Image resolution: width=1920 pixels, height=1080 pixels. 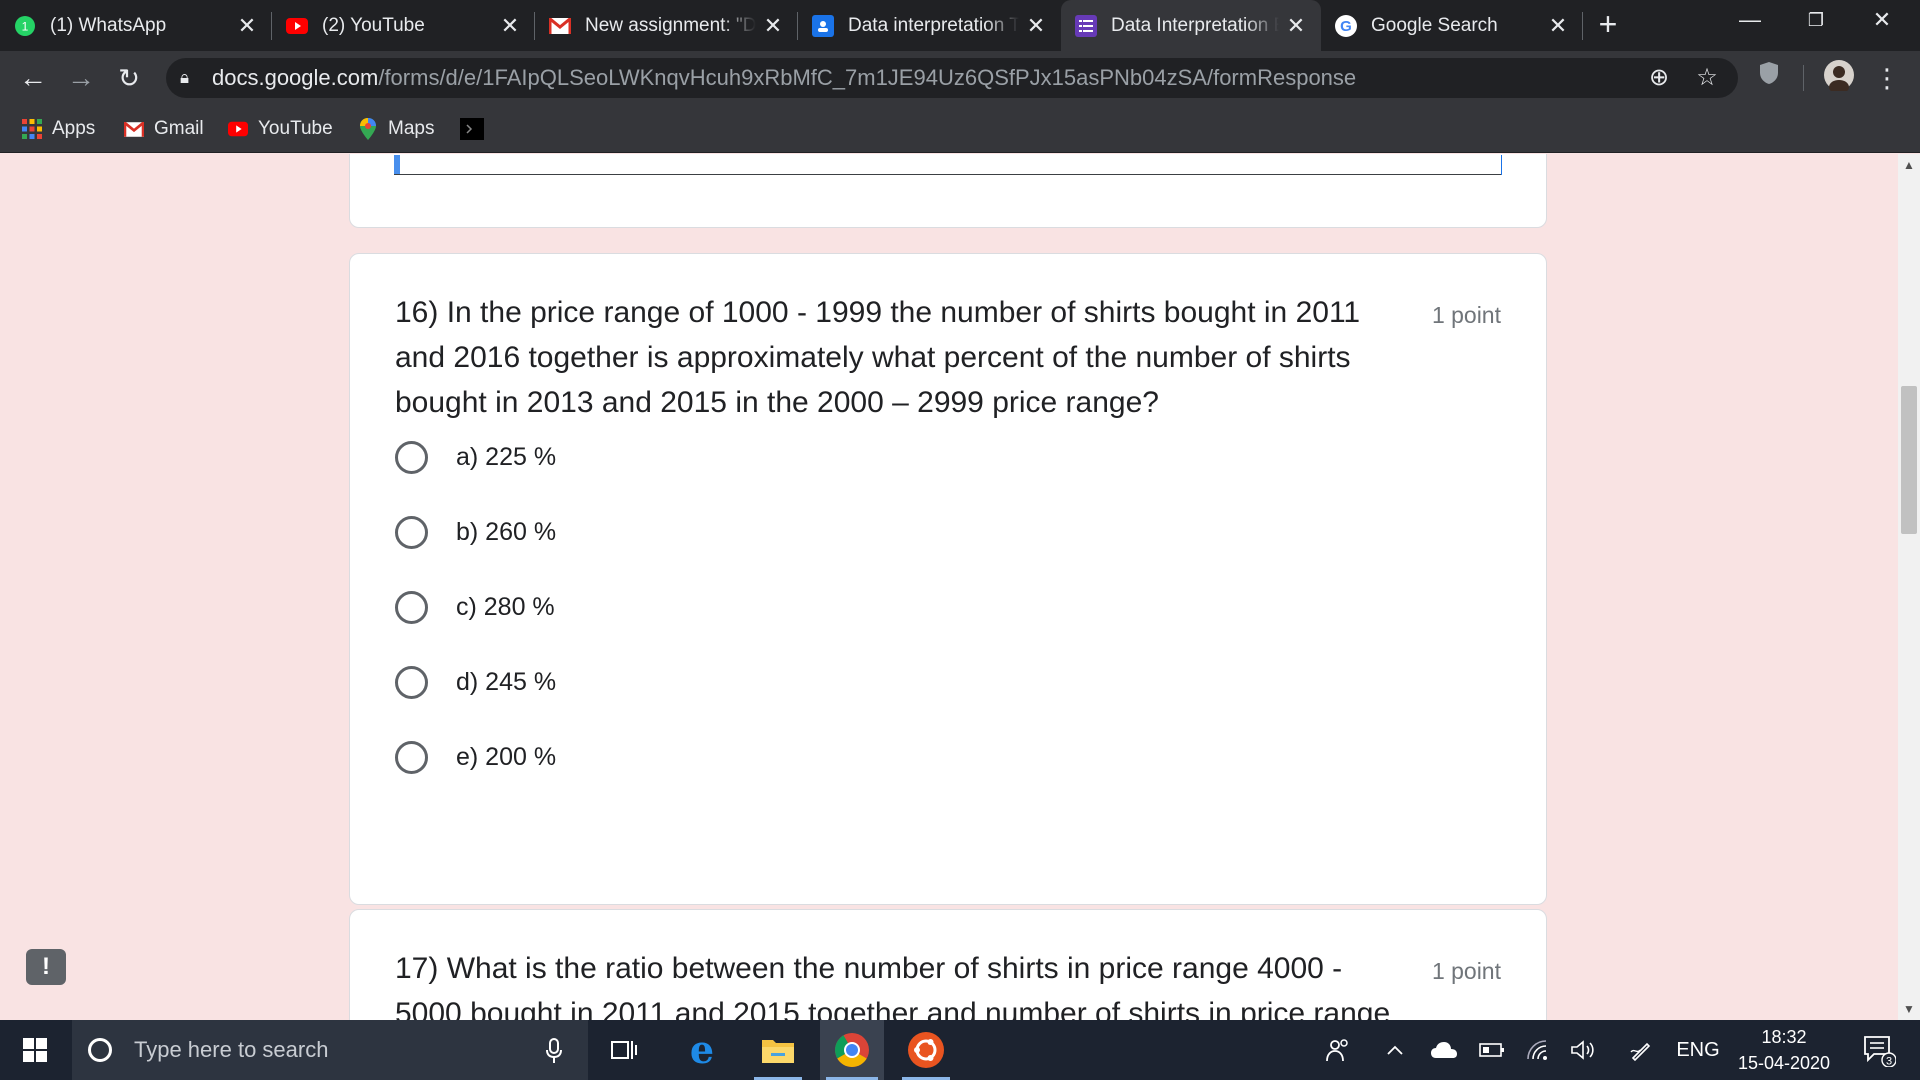 What do you see at coordinates (35, 1050) in the screenshot?
I see `windows-start-icon` at bounding box center [35, 1050].